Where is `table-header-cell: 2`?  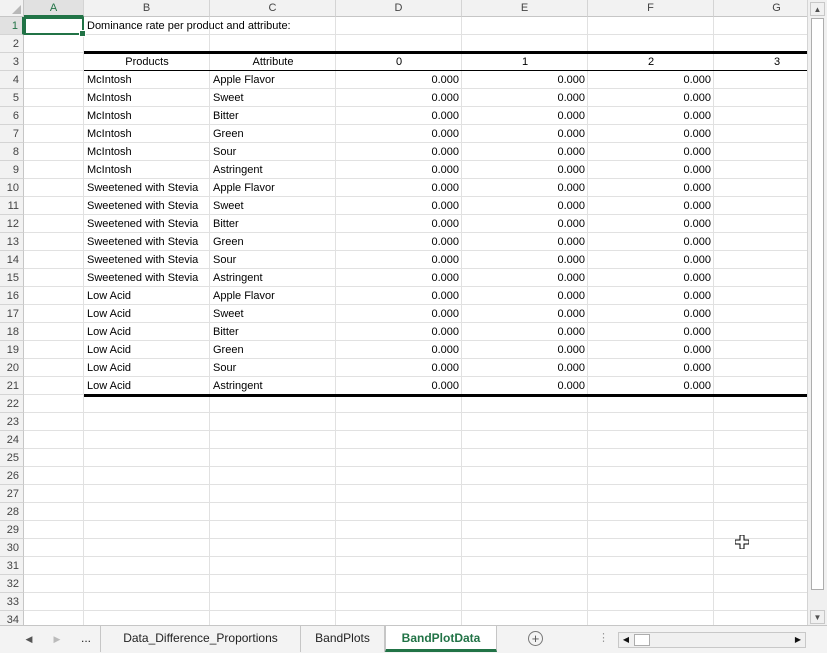 table-header-cell: 2 is located at coordinates (651, 62).